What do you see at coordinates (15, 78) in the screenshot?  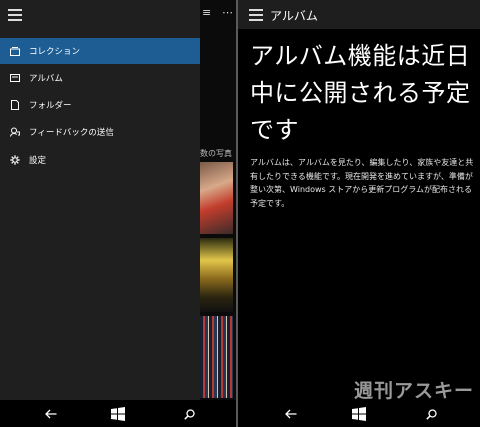 I see `album-icon` at bounding box center [15, 78].